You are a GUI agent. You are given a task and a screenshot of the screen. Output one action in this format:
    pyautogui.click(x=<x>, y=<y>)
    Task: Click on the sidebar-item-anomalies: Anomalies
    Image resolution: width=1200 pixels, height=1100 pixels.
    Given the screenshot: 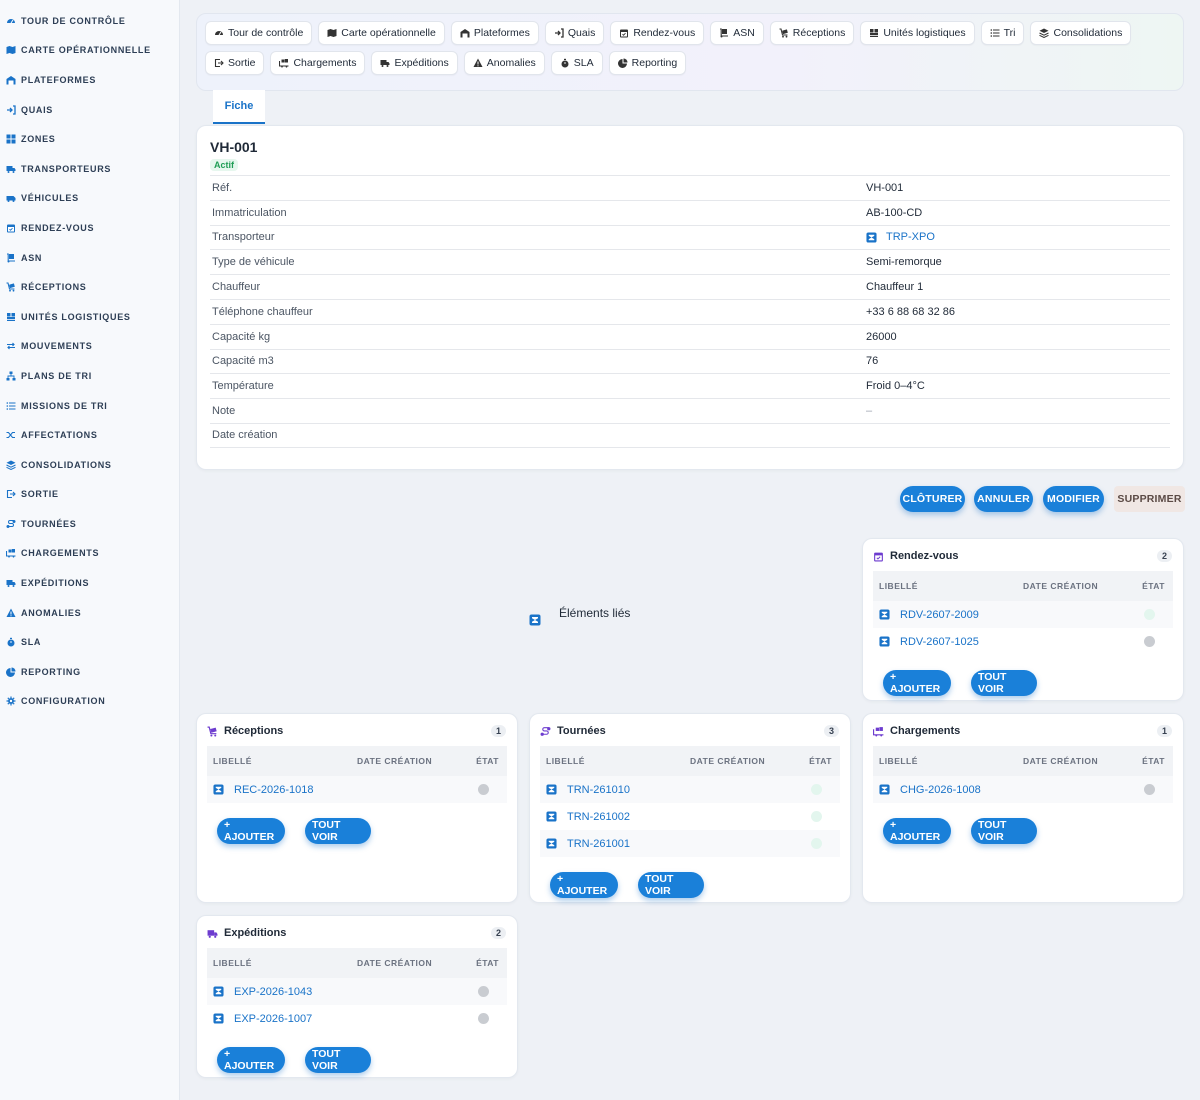 What is the action you would take?
    pyautogui.click(x=89, y=613)
    